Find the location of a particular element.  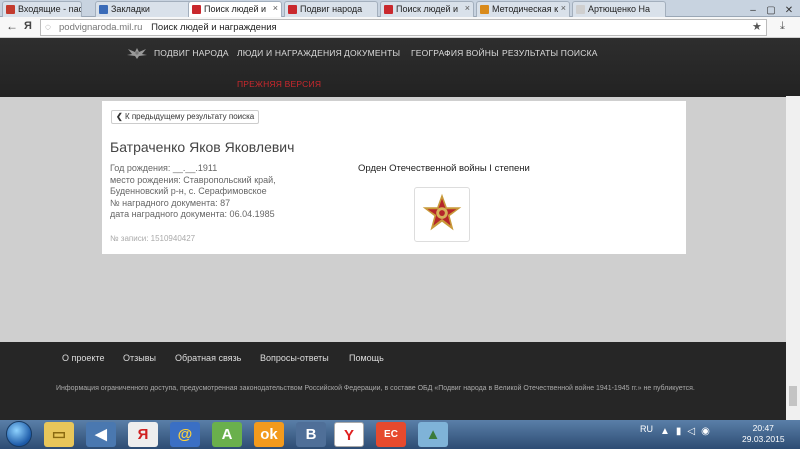

tab-label: Входящие - nad is located at coordinates (50, 9).